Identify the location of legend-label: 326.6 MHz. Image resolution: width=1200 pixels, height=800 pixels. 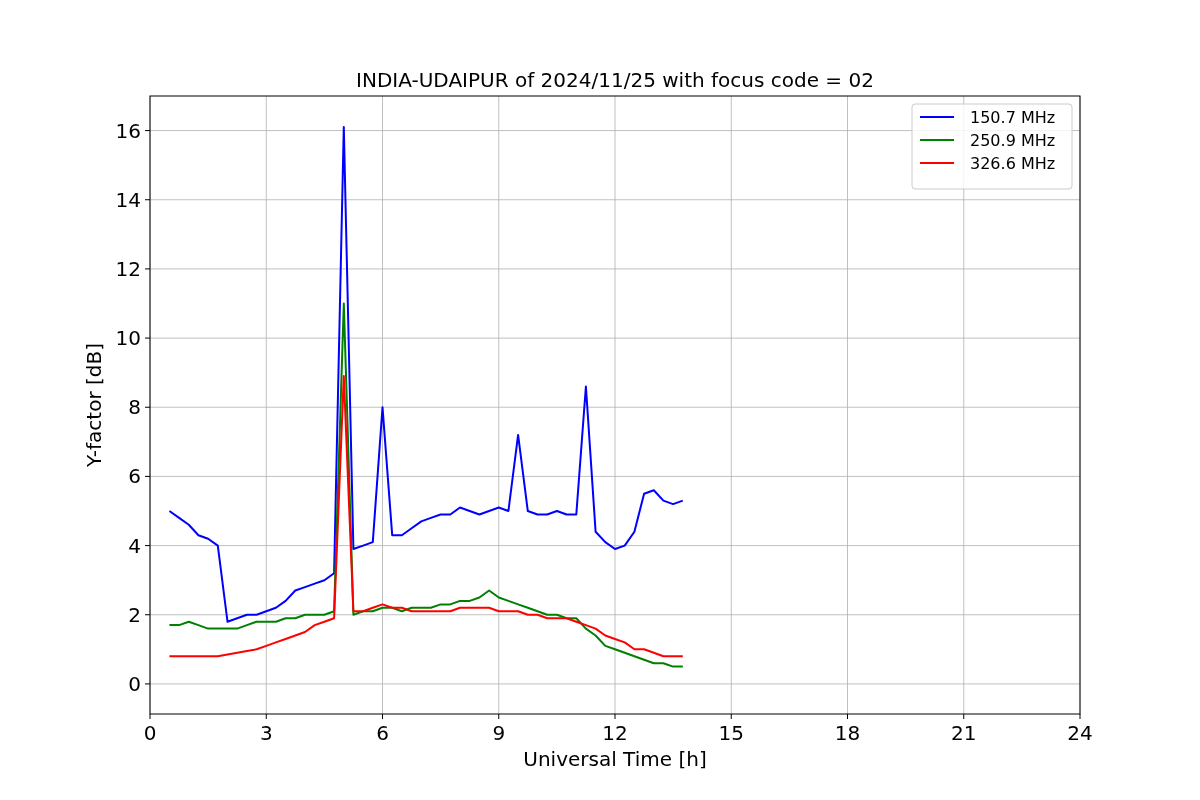
(1013, 163).